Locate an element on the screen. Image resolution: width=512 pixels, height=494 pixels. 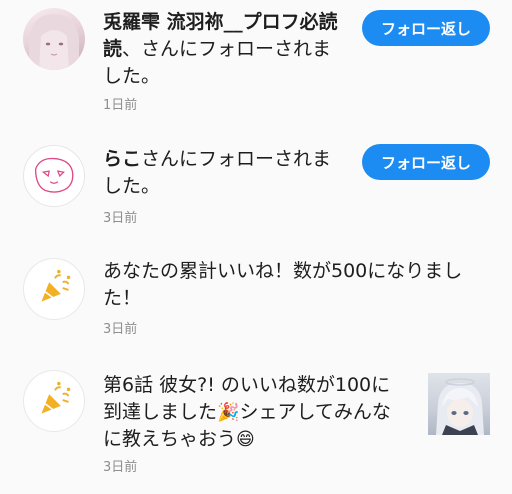
episode-thumbnail-icon is located at coordinates (460, 406).